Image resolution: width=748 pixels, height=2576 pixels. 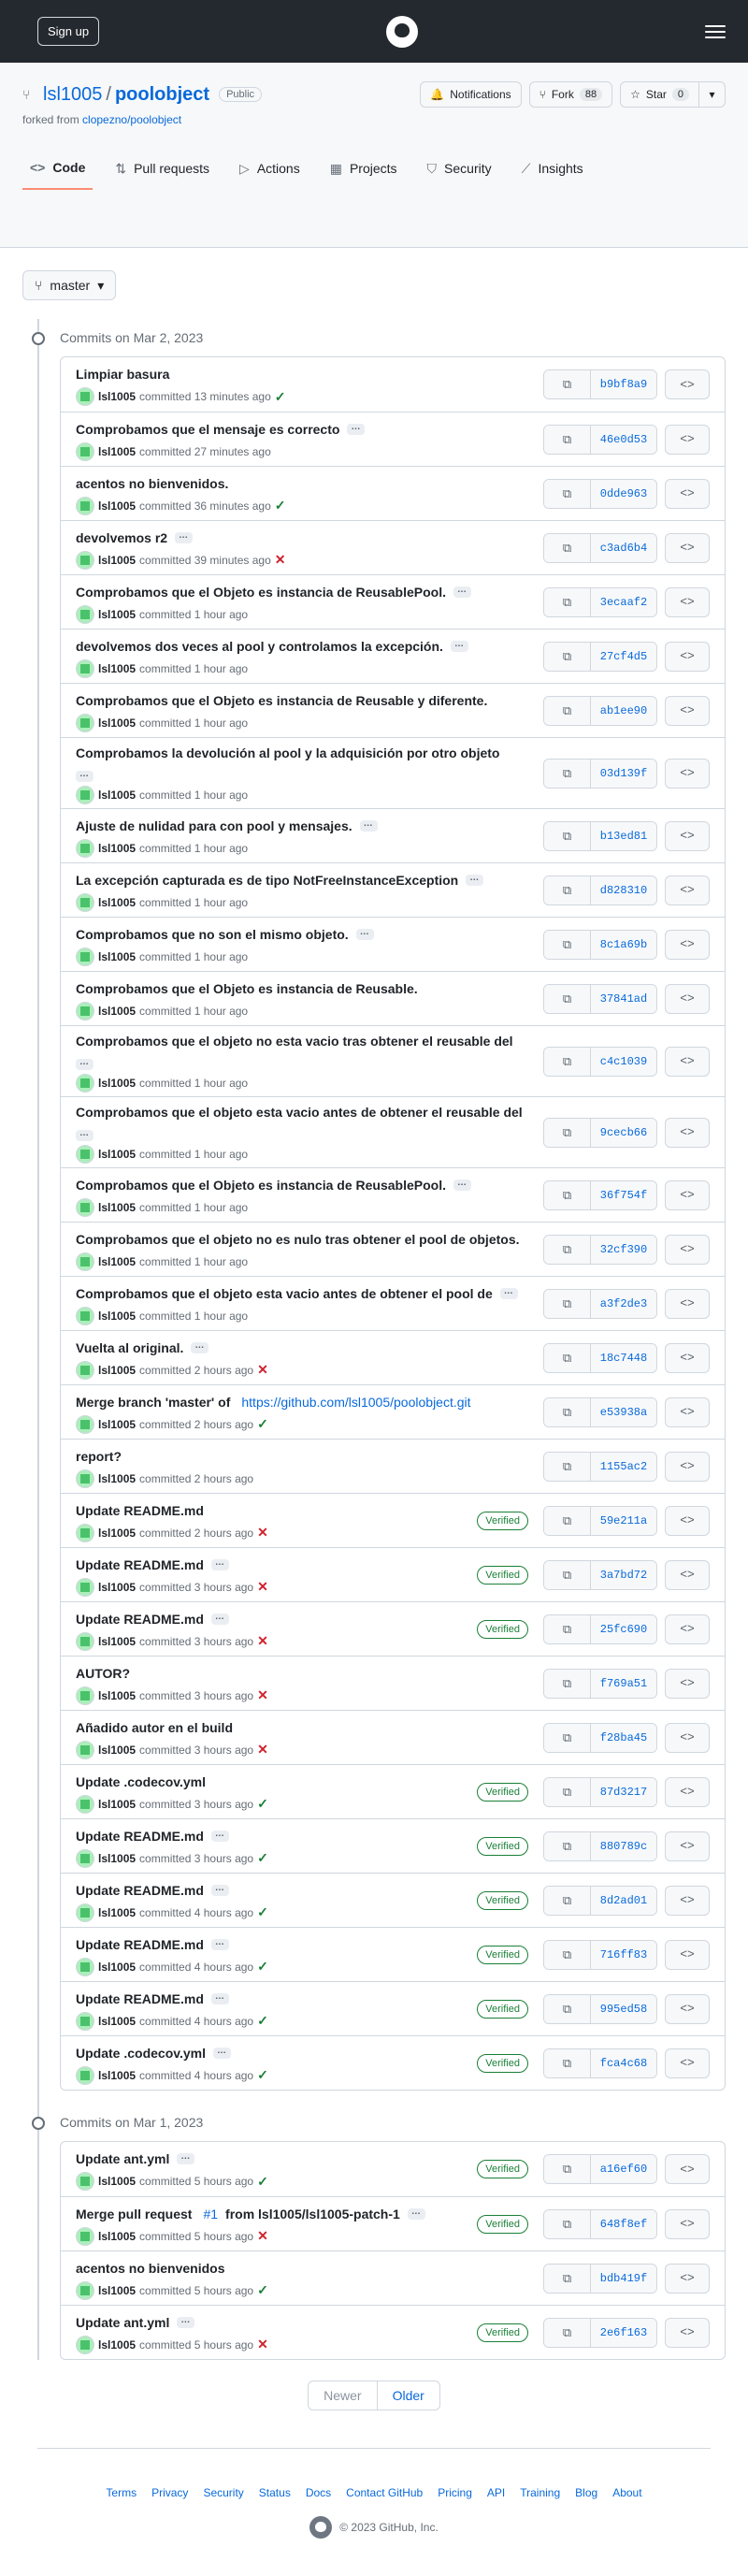 I want to click on notifications-button: 🔔 Notifications, so click(x=471, y=94).